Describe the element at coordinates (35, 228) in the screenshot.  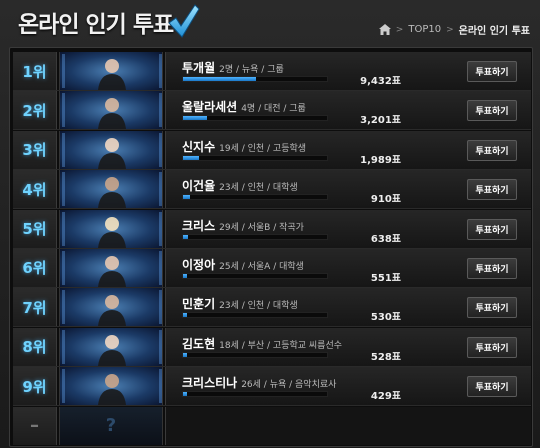
I see `rank-label: 5위` at that location.